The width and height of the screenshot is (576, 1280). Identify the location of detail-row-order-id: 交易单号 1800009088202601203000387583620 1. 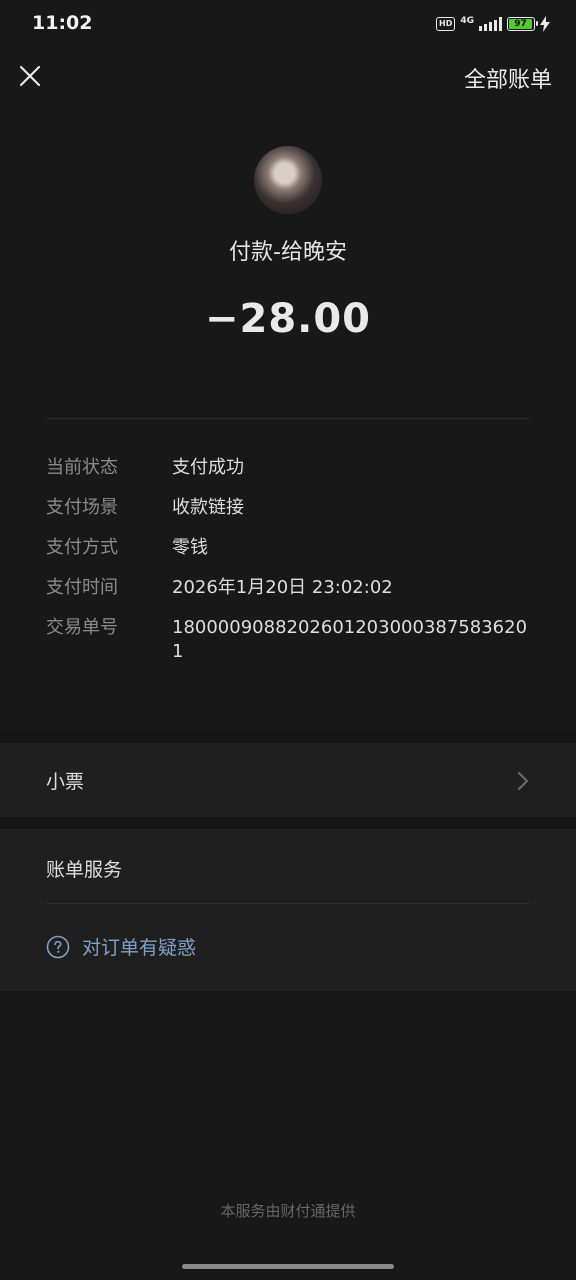
(291, 640).